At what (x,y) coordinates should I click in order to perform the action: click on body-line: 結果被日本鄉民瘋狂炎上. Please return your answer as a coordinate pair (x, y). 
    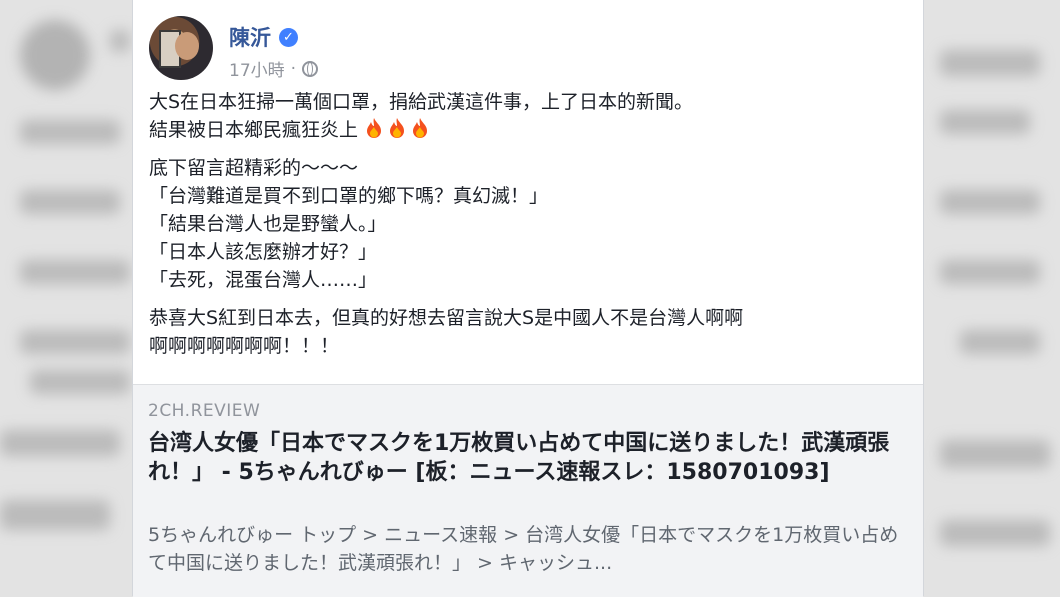
    Looking at the image, I should click on (254, 130).